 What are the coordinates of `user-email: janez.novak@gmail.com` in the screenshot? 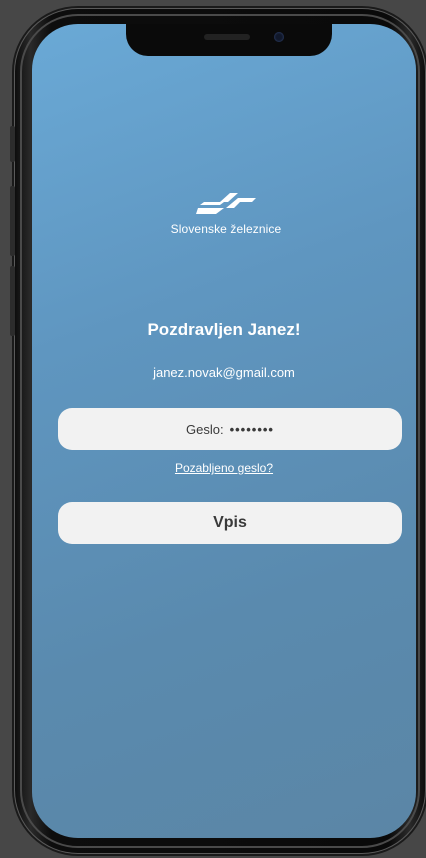 It's located at (224, 372).